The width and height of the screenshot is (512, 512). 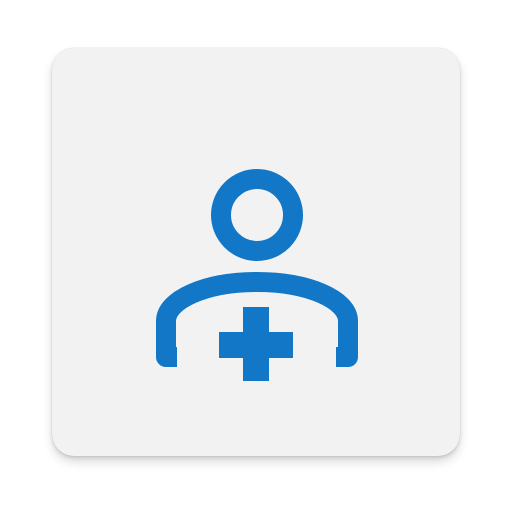 What do you see at coordinates (257, 215) in the screenshot?
I see `person-head-shape` at bounding box center [257, 215].